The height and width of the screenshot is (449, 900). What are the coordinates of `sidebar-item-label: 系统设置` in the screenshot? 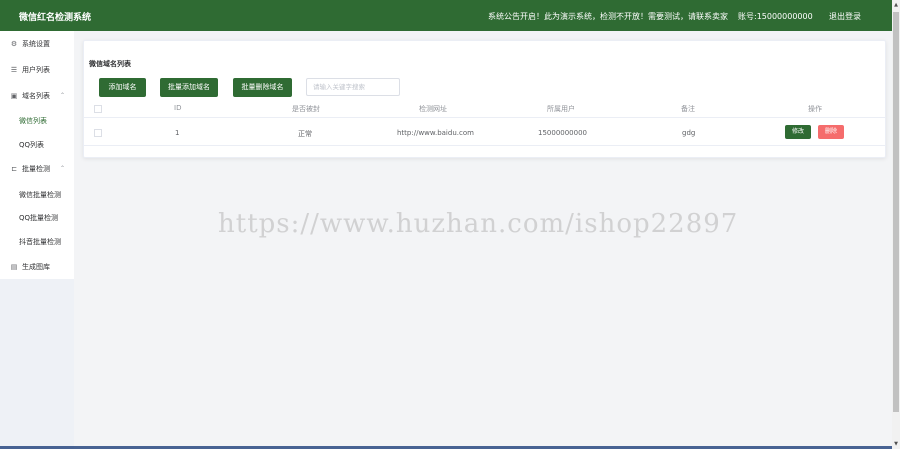 It's located at (36, 44).